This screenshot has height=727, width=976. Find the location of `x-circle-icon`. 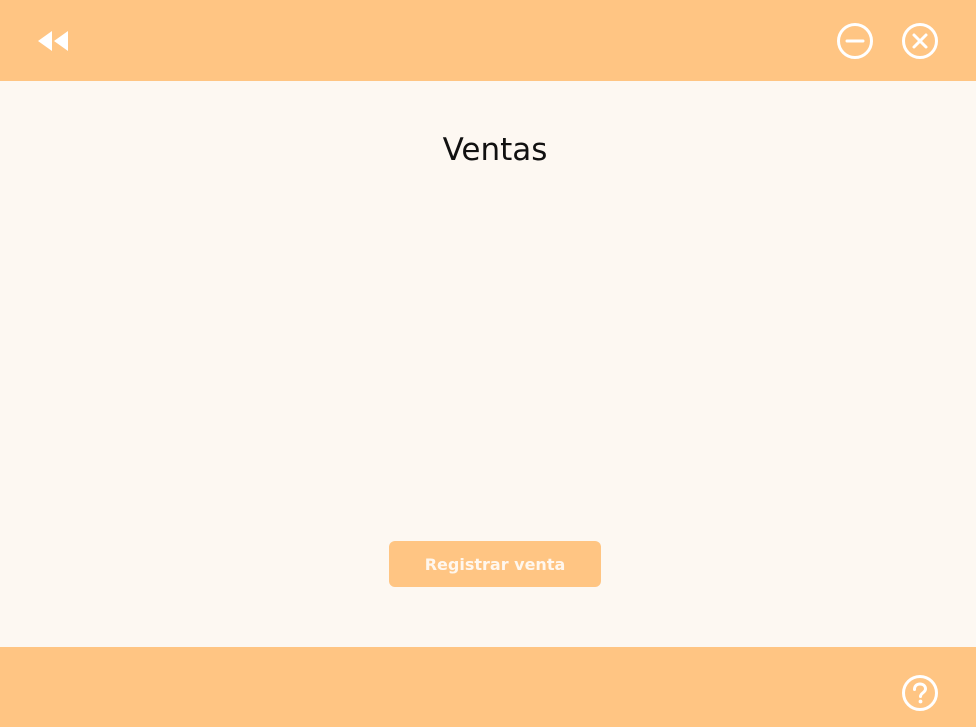

x-circle-icon is located at coordinates (920, 41).